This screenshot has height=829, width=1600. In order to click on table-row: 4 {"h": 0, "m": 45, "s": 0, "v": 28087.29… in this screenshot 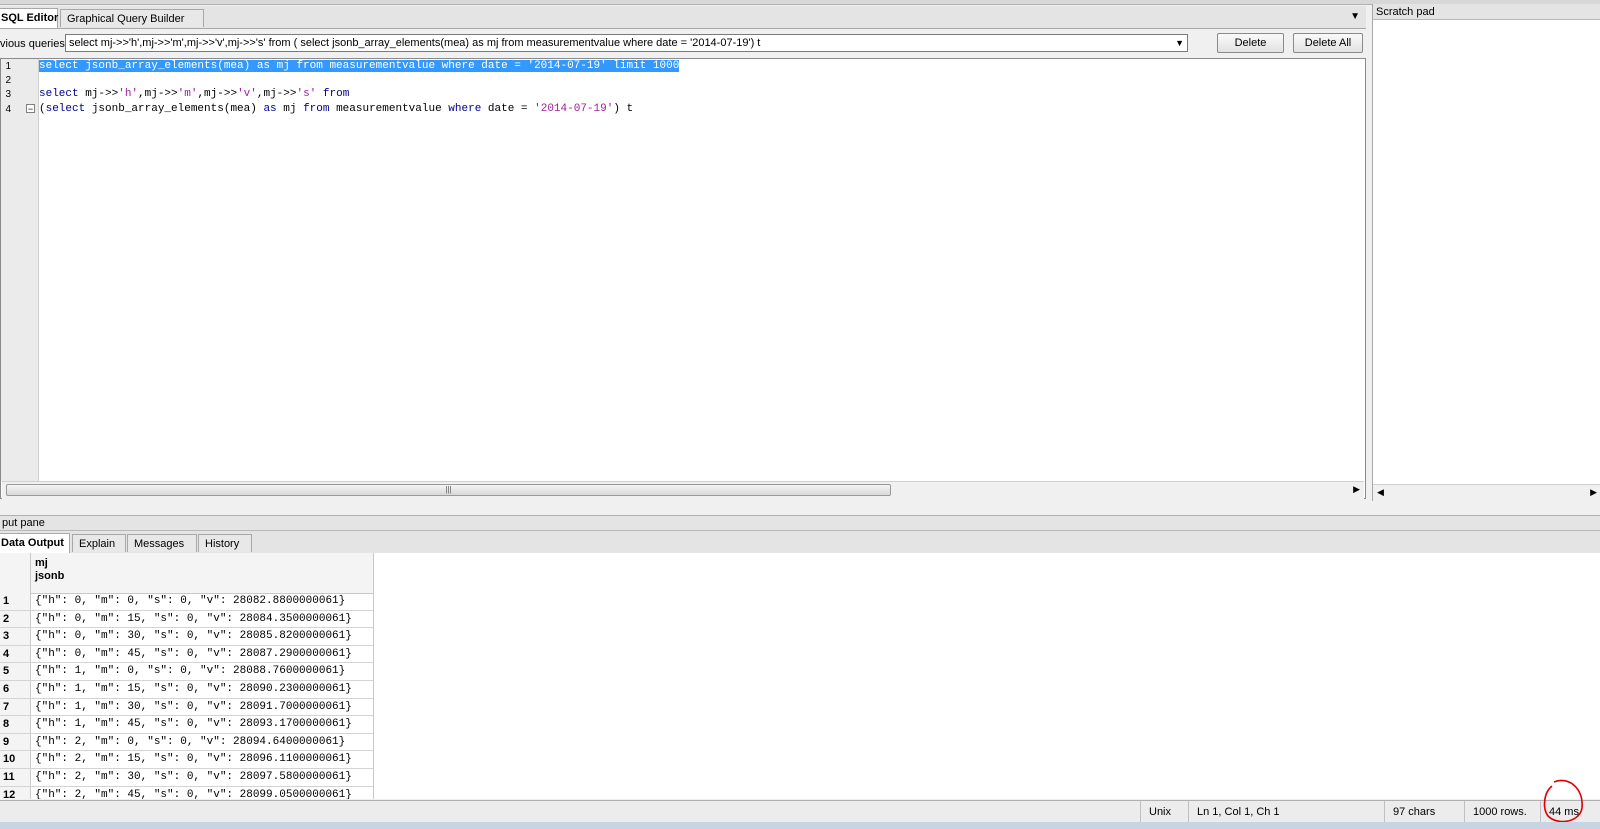, I will do `click(187, 654)`.